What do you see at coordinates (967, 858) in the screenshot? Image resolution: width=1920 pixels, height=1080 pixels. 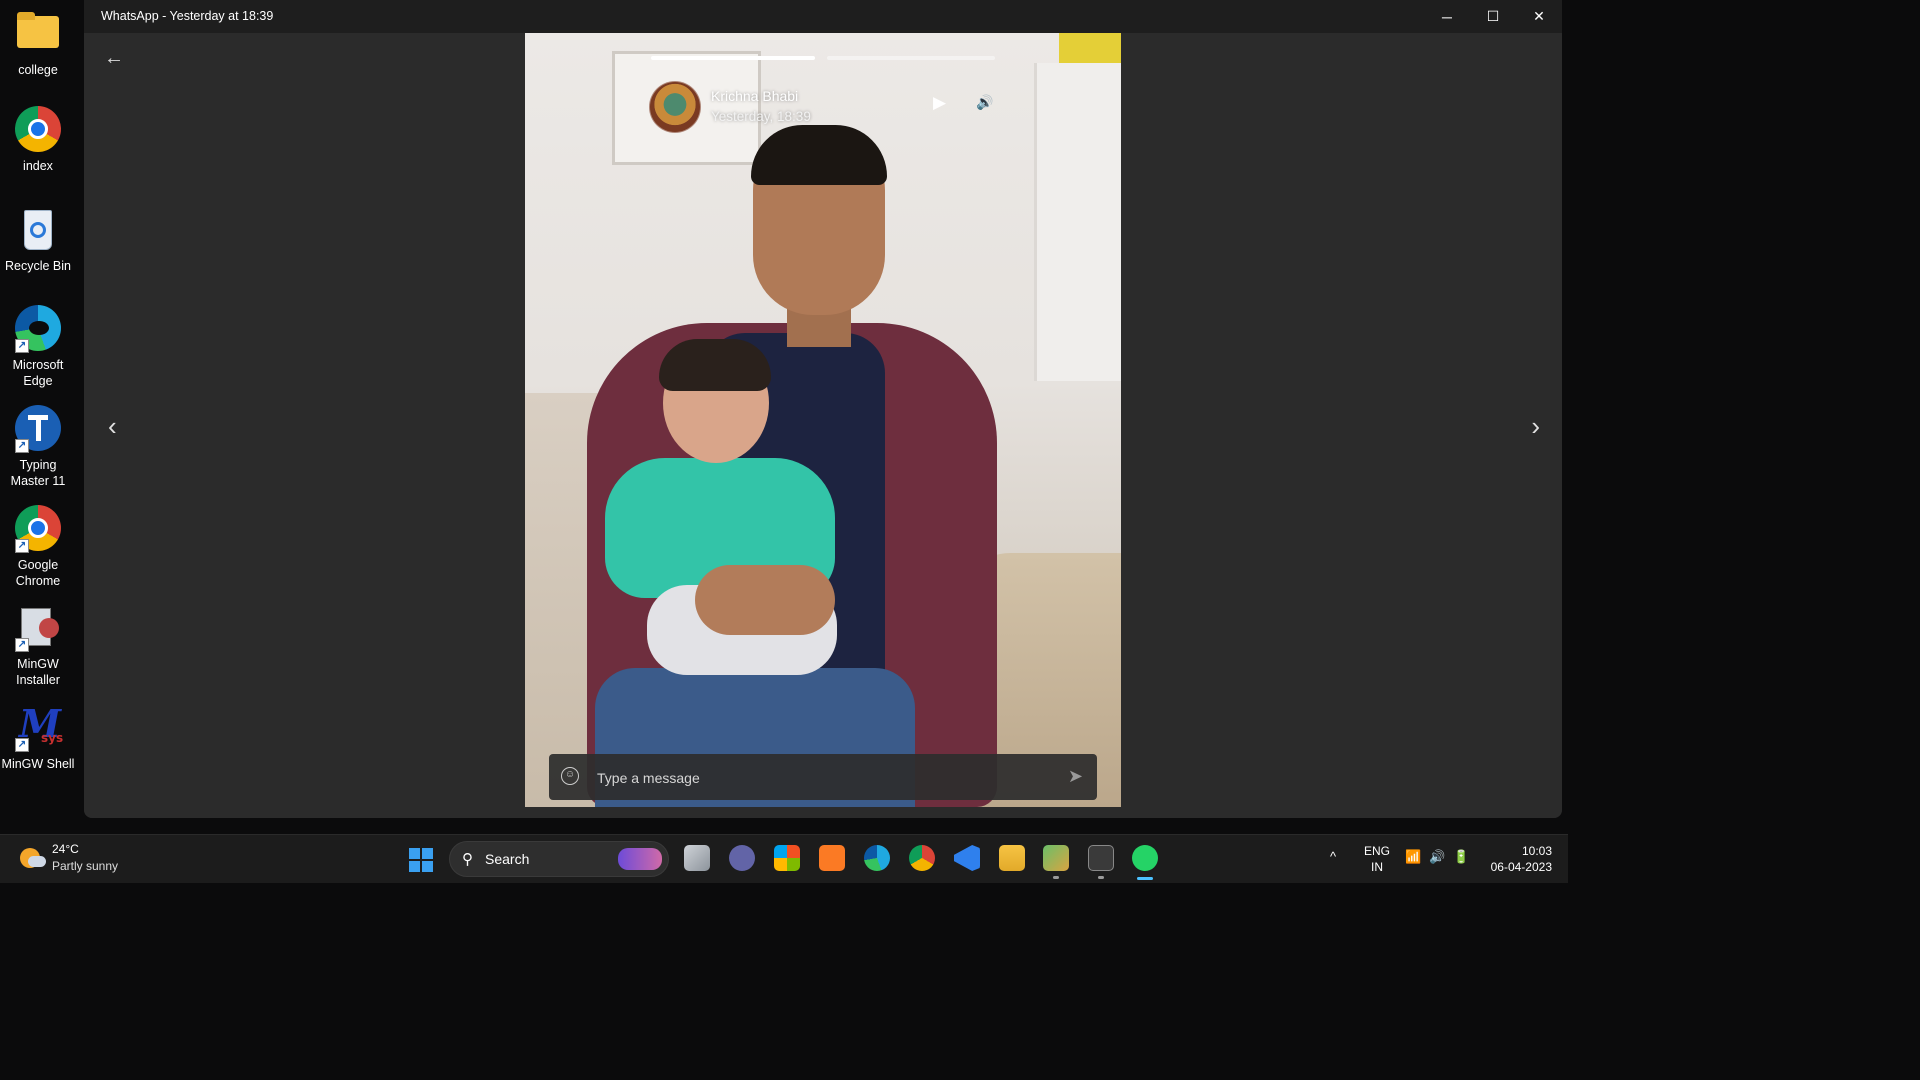 I see `vscode-icon` at bounding box center [967, 858].